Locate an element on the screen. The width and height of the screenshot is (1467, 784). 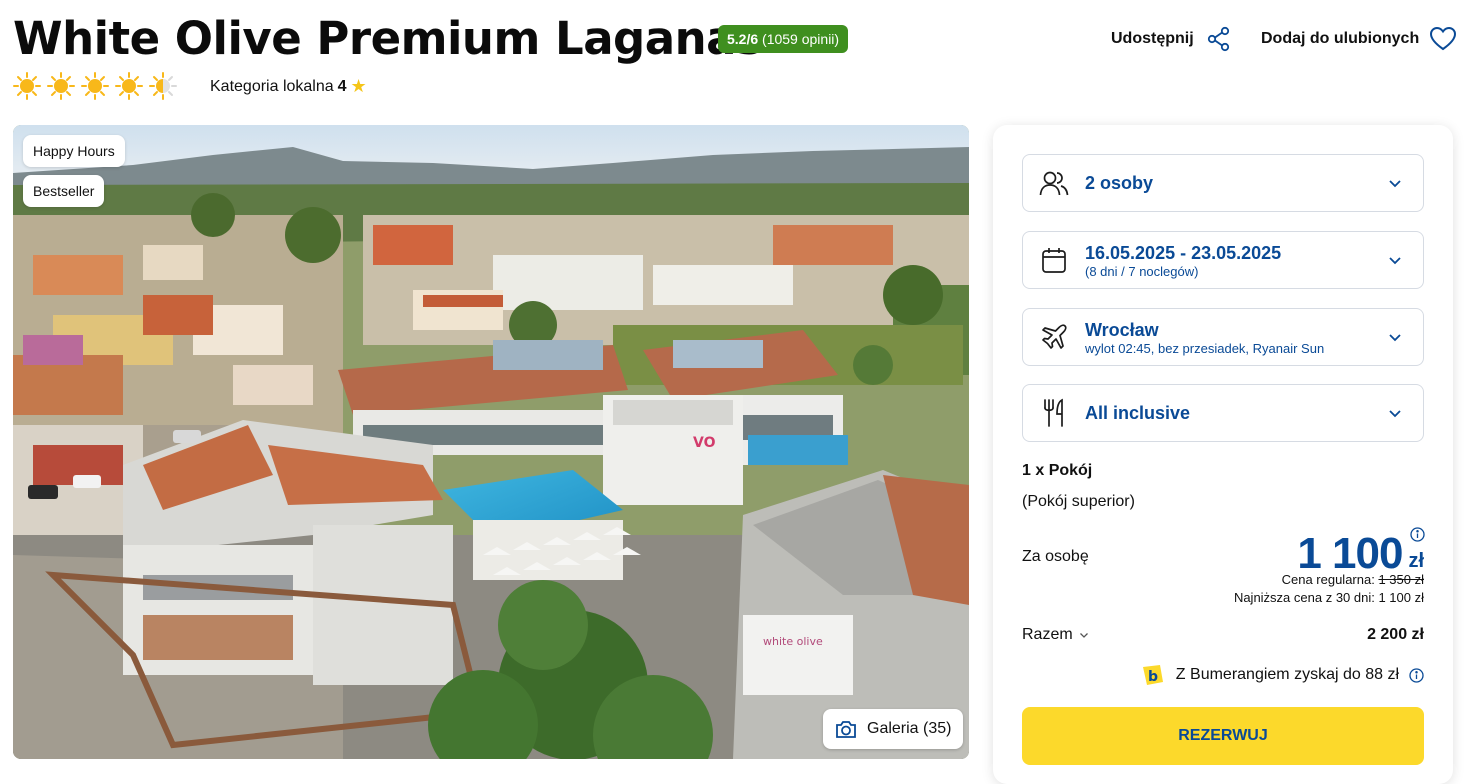
local-category-label: Kategoria lokalna is located at coordinates (272, 86).